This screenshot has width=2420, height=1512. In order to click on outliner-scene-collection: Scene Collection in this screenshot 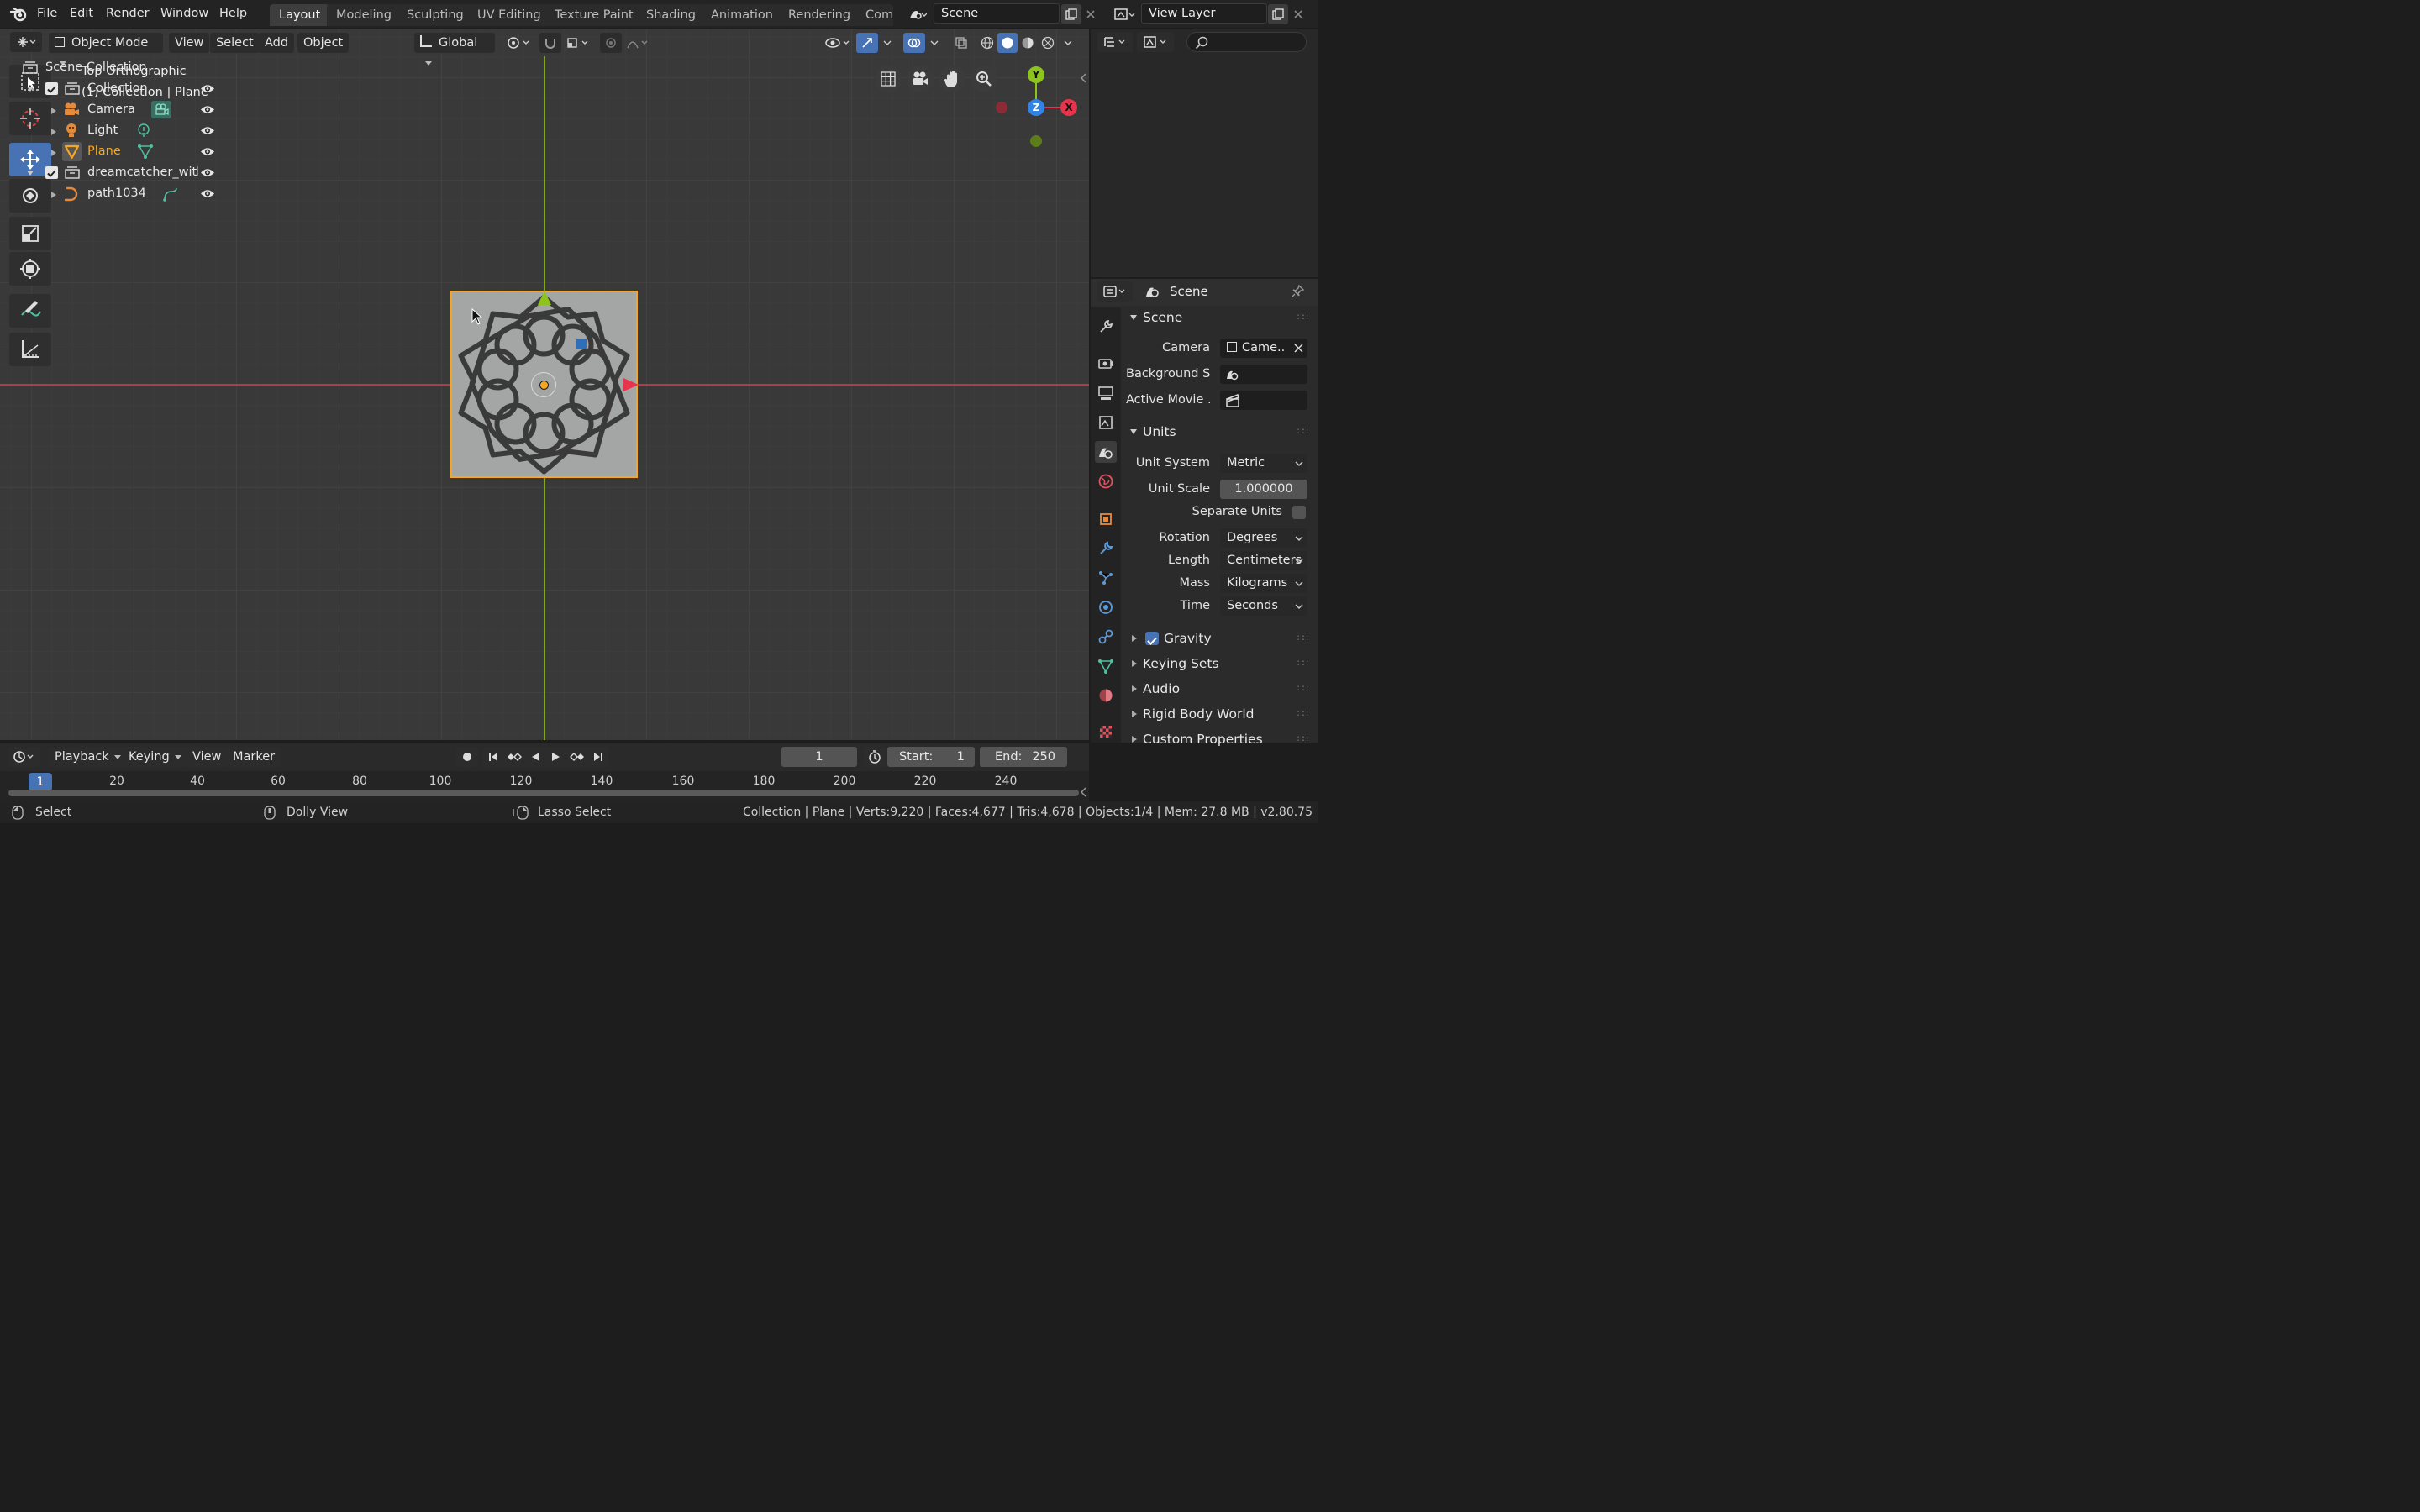, I will do `click(113, 67)`.